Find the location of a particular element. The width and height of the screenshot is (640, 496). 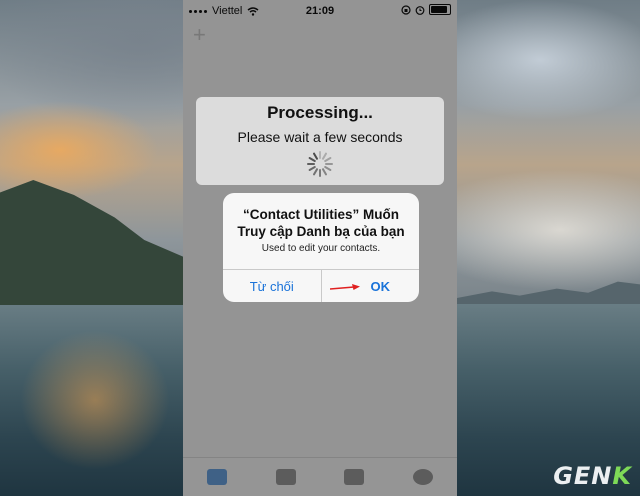

watermark-accent: K is located at coordinates (622, 476).